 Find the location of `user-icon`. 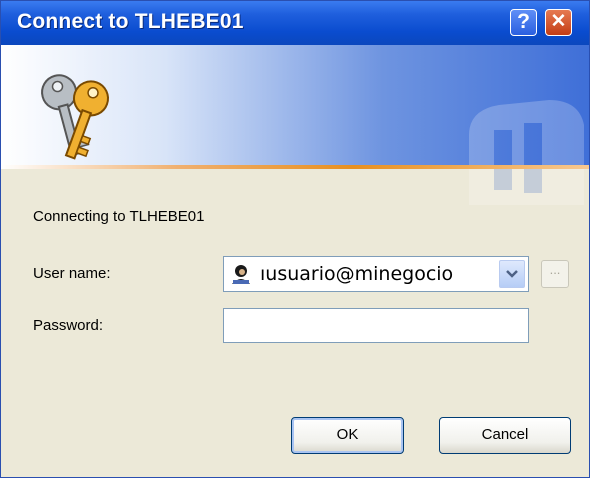

user-icon is located at coordinates (241, 274).